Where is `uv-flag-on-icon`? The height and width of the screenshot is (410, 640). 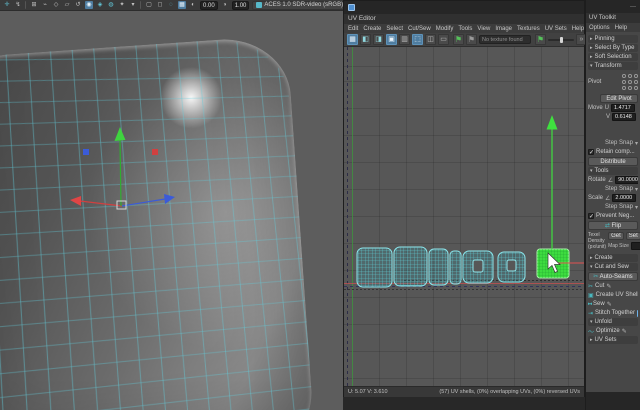 uv-flag-on-icon is located at coordinates (458, 39).